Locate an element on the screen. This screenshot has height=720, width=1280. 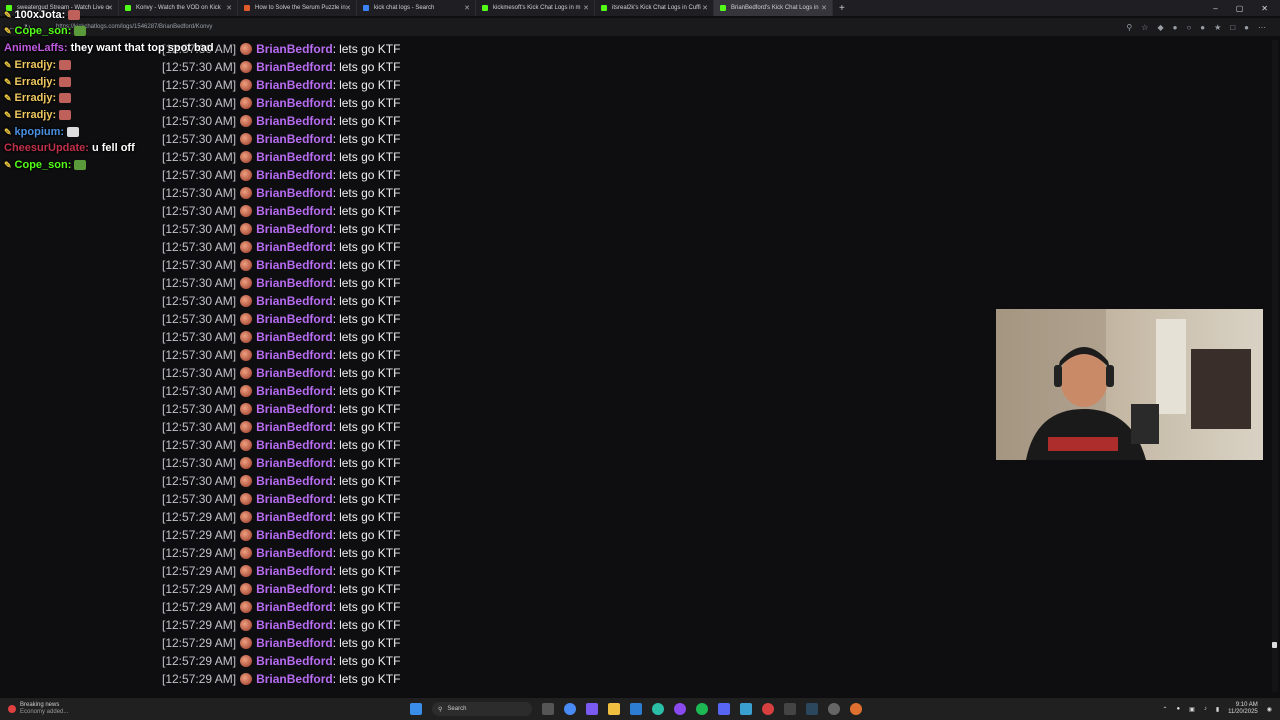
taskbar-search: ⚲ Search is located at coordinates (482, 709).